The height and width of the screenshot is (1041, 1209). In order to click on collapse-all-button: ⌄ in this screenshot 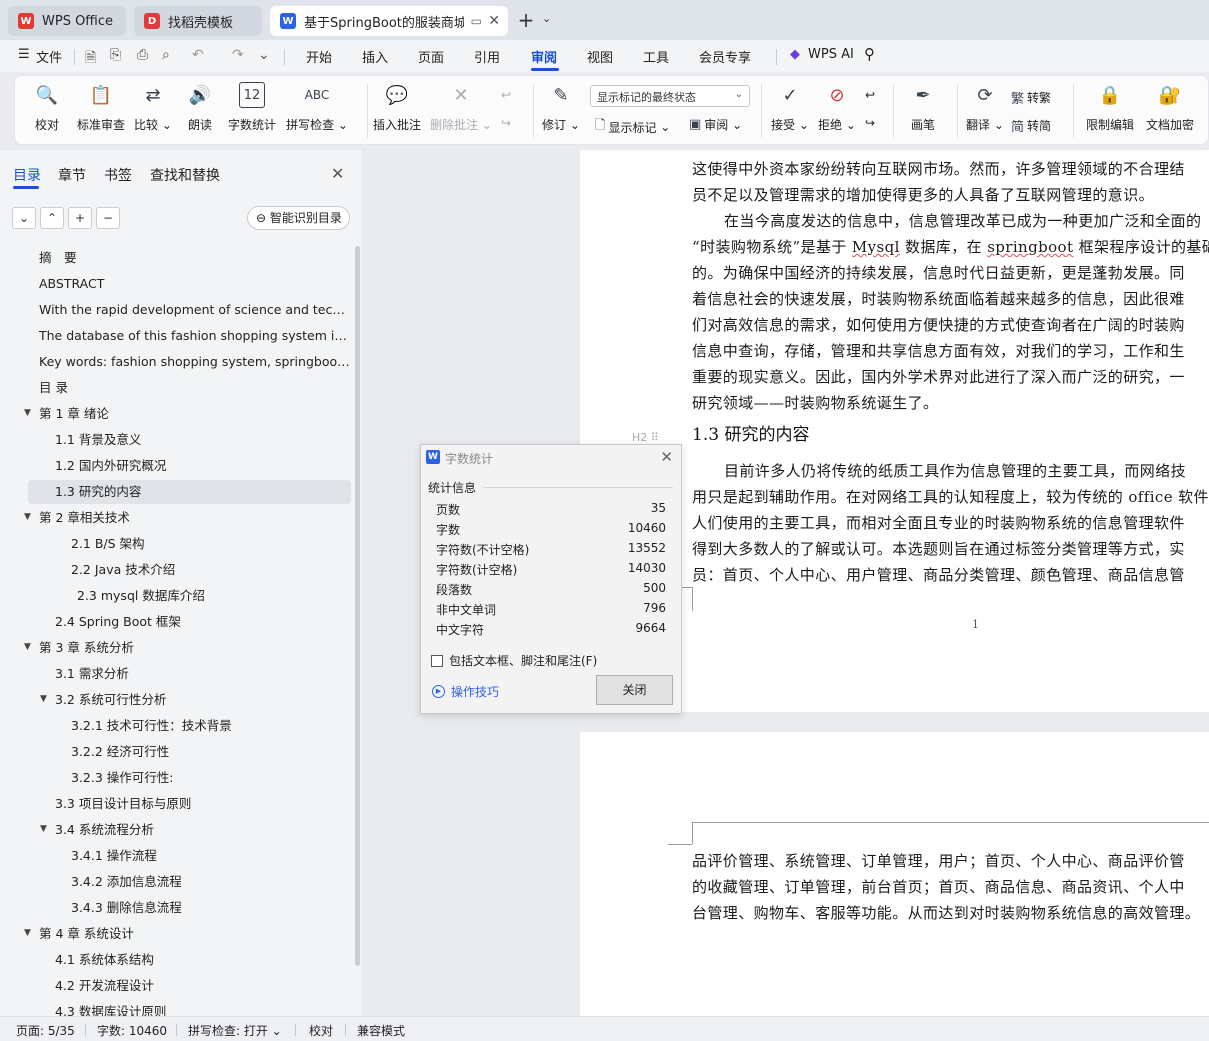, I will do `click(24, 218)`.